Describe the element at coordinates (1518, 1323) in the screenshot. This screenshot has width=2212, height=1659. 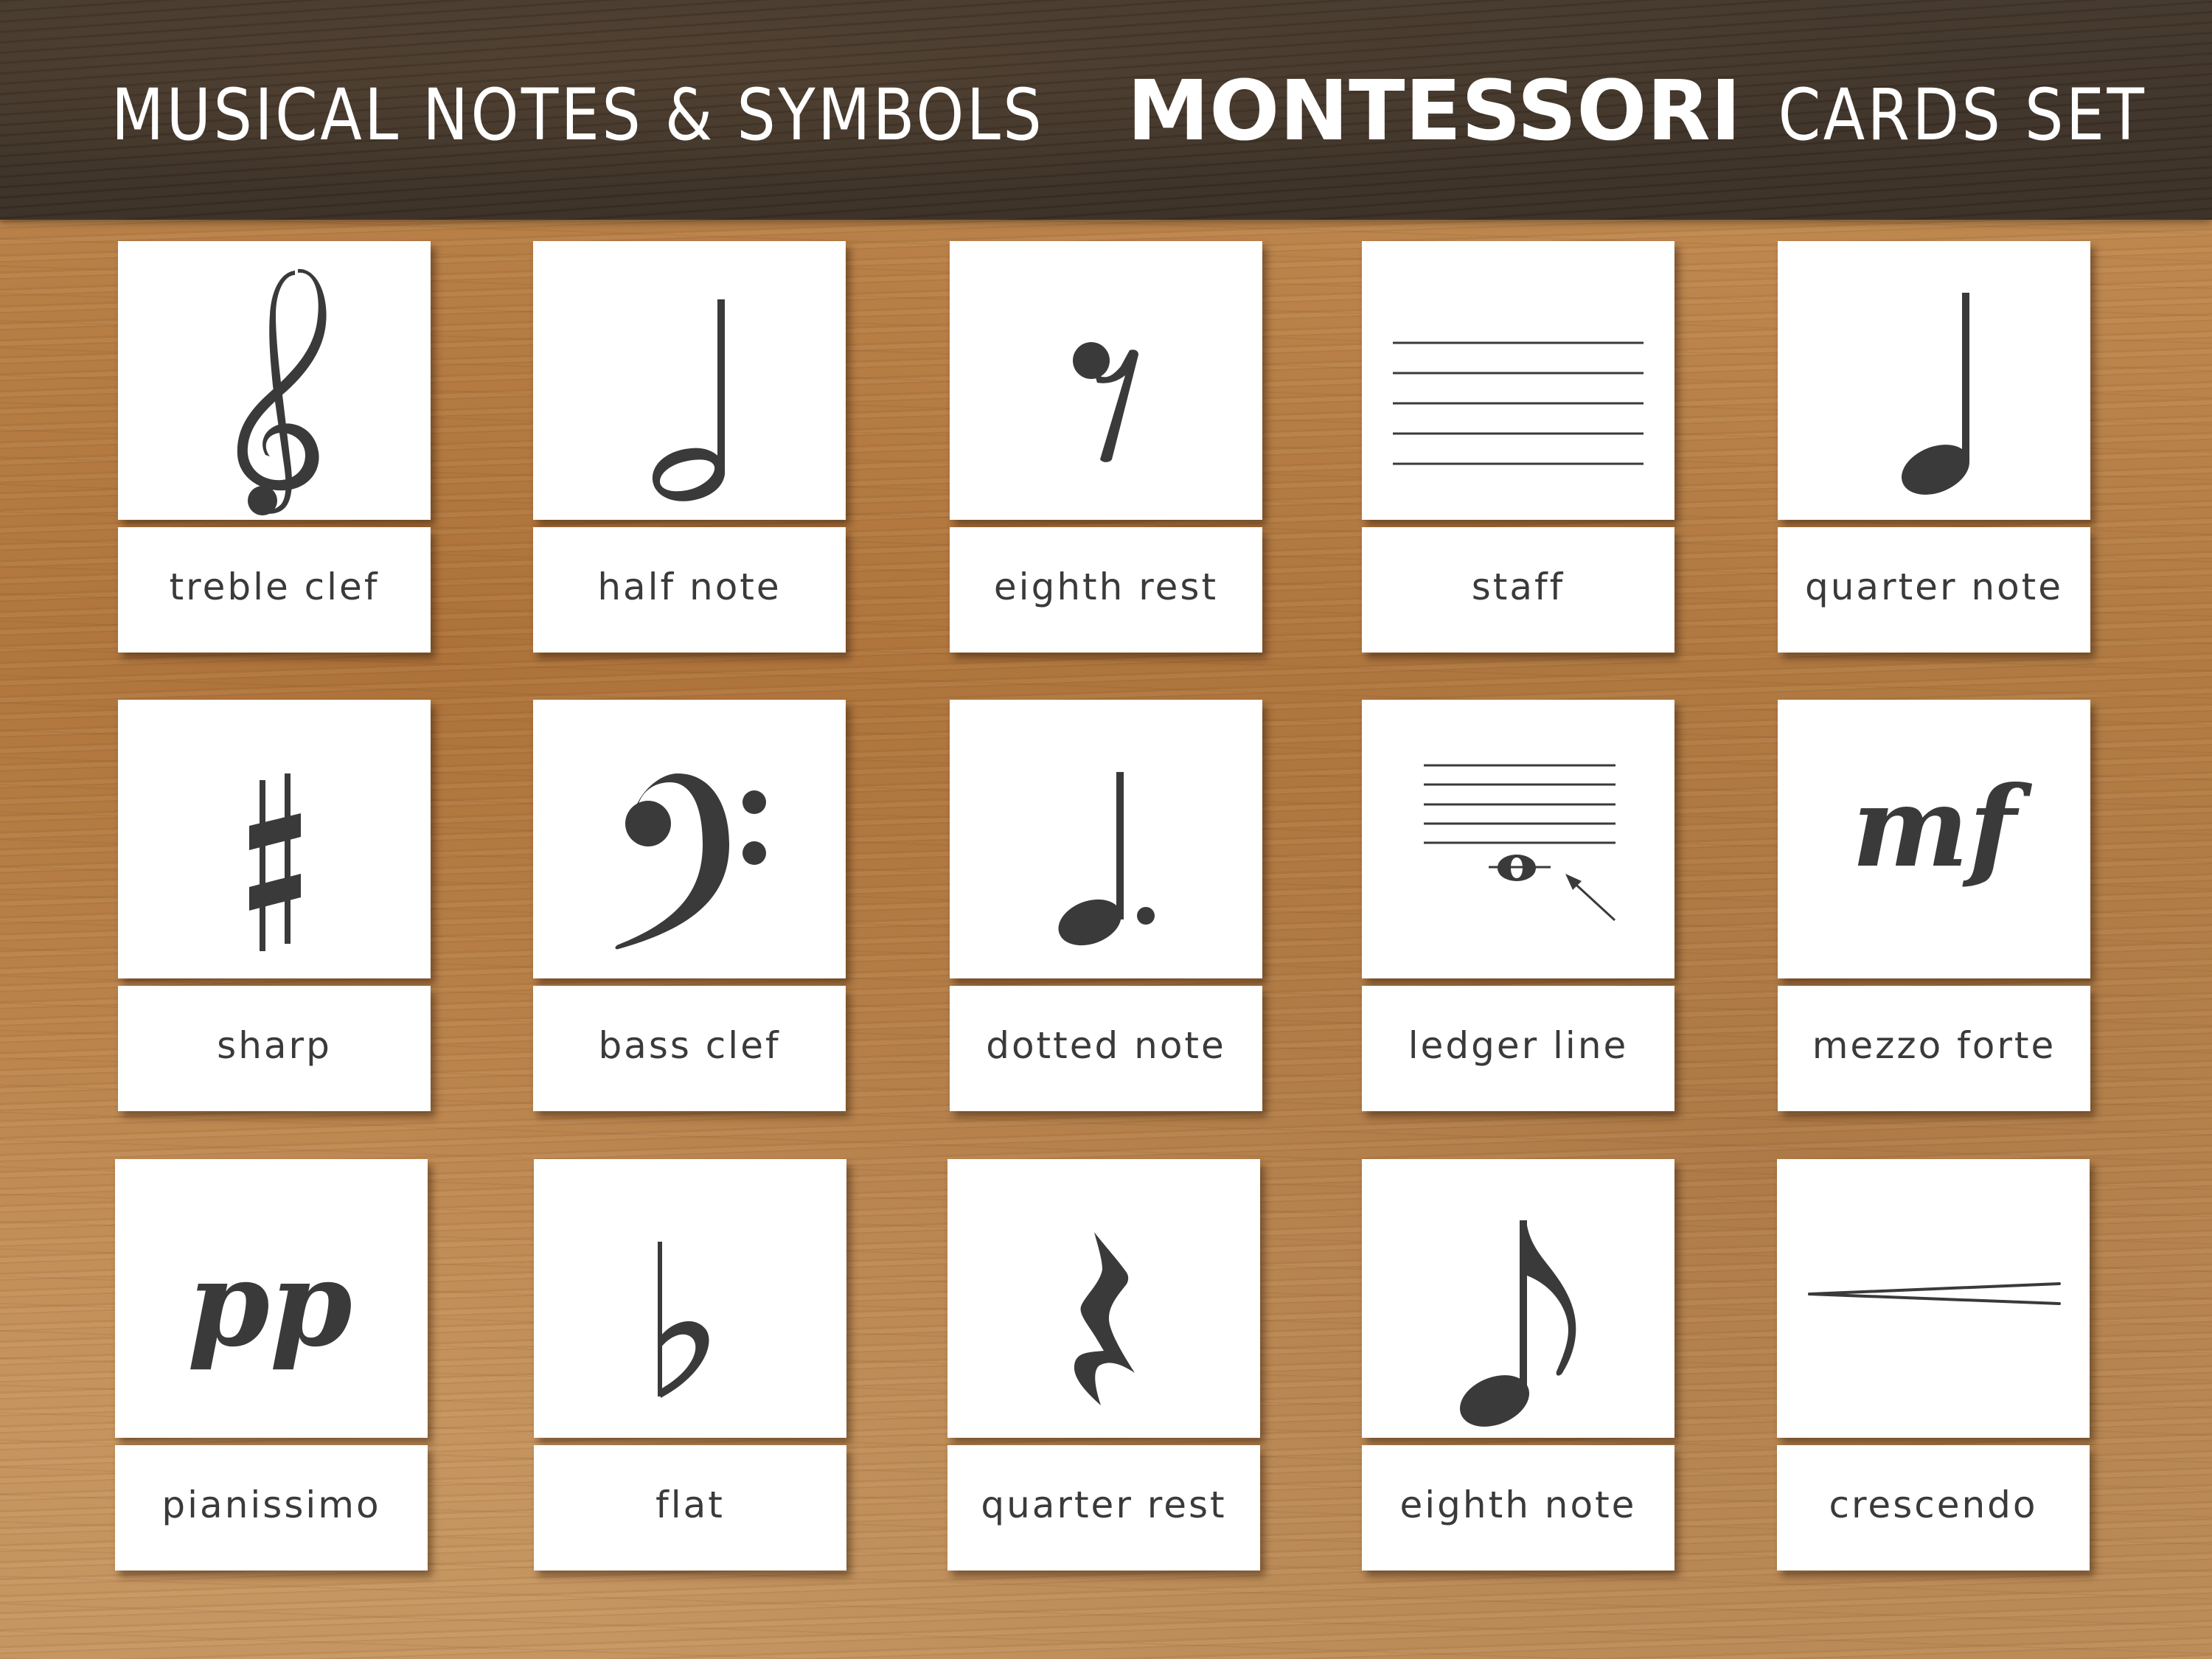
I see `eighth-note-icon` at that location.